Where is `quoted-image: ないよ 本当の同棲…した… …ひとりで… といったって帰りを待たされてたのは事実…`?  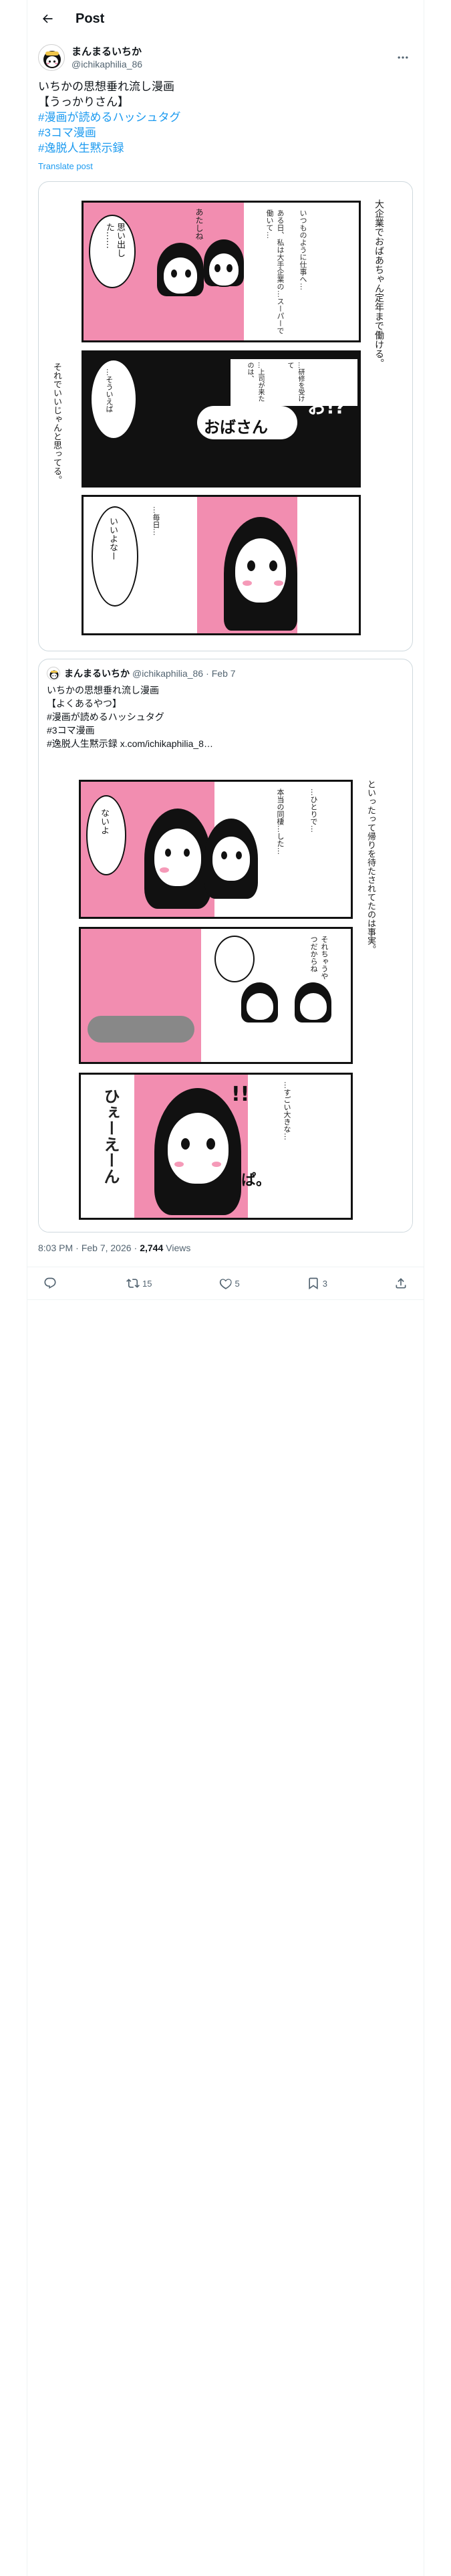
quoted-image: ないよ 本当の同棲…した… …ひとりで… といったって帰りを待たされてたのは事実… is located at coordinates (225, 999).